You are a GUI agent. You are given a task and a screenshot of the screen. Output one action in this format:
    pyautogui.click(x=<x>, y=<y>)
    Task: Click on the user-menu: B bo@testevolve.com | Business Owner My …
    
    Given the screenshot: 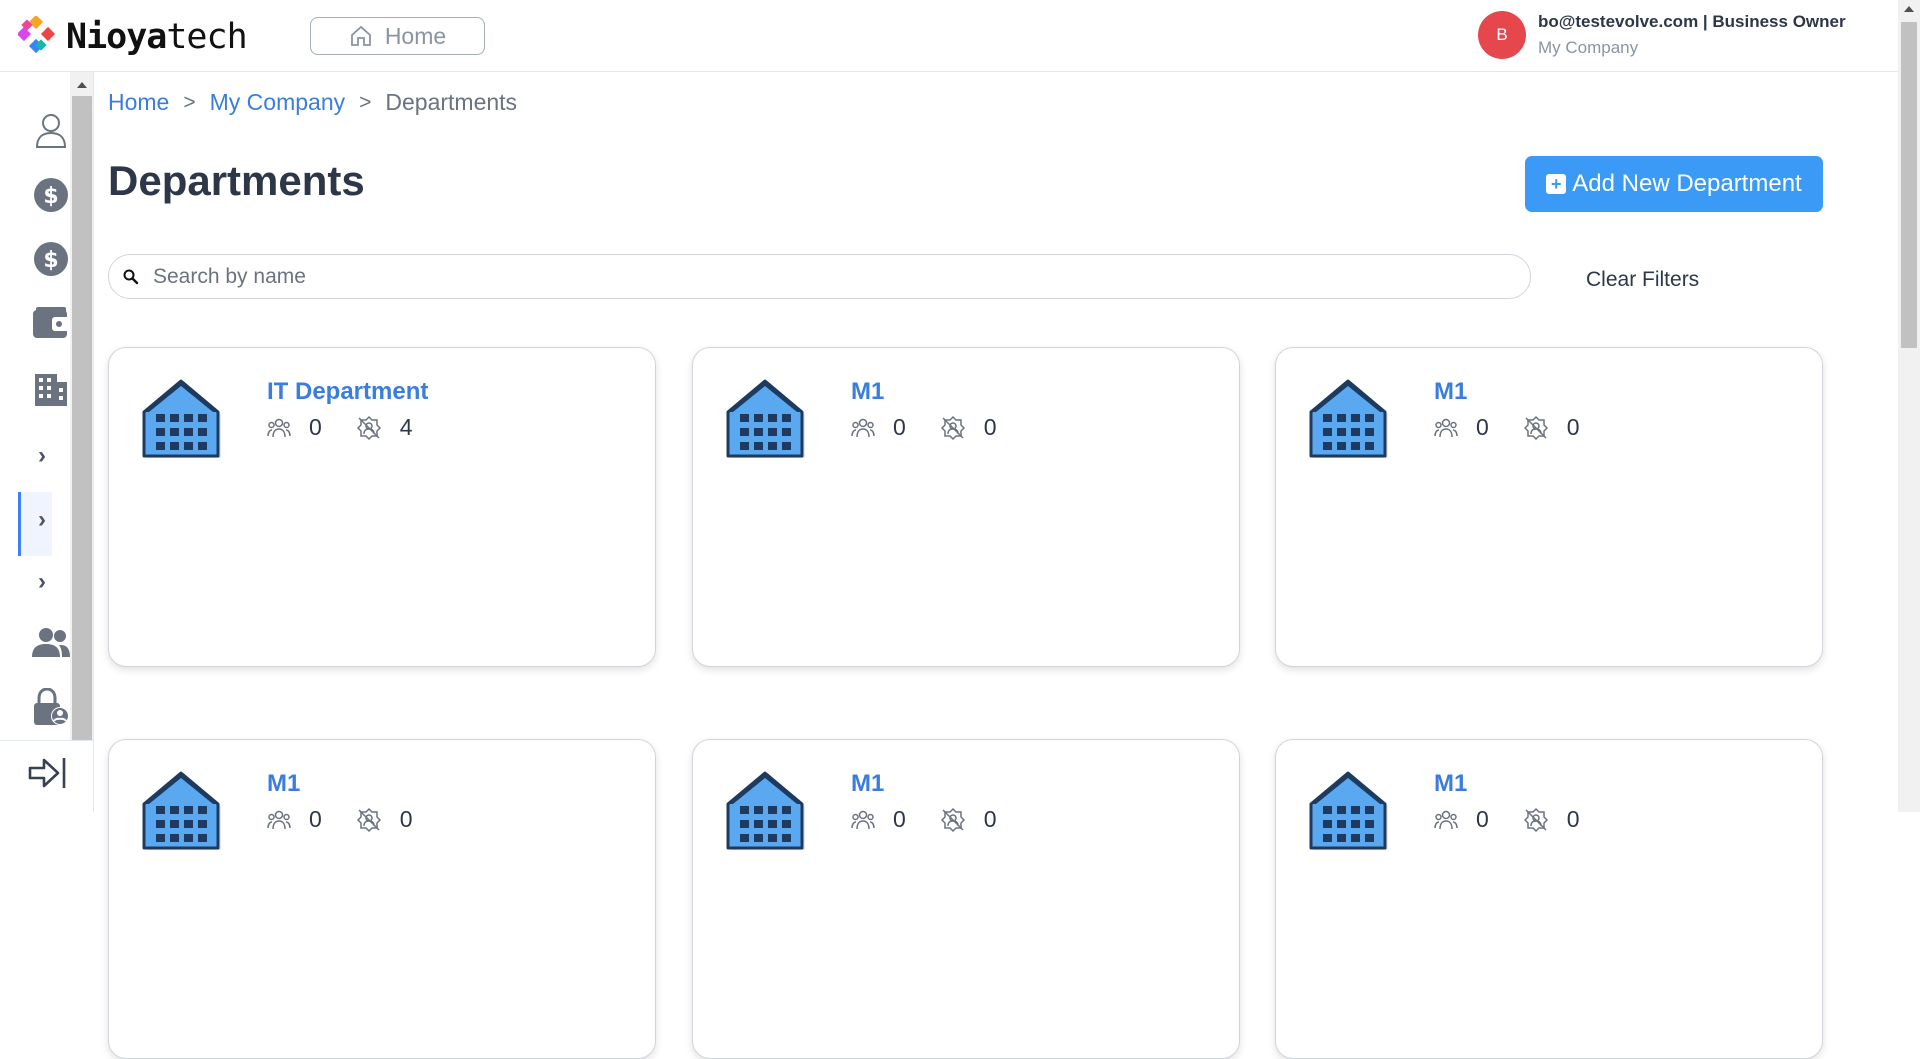 What is the action you would take?
    pyautogui.click(x=1662, y=35)
    